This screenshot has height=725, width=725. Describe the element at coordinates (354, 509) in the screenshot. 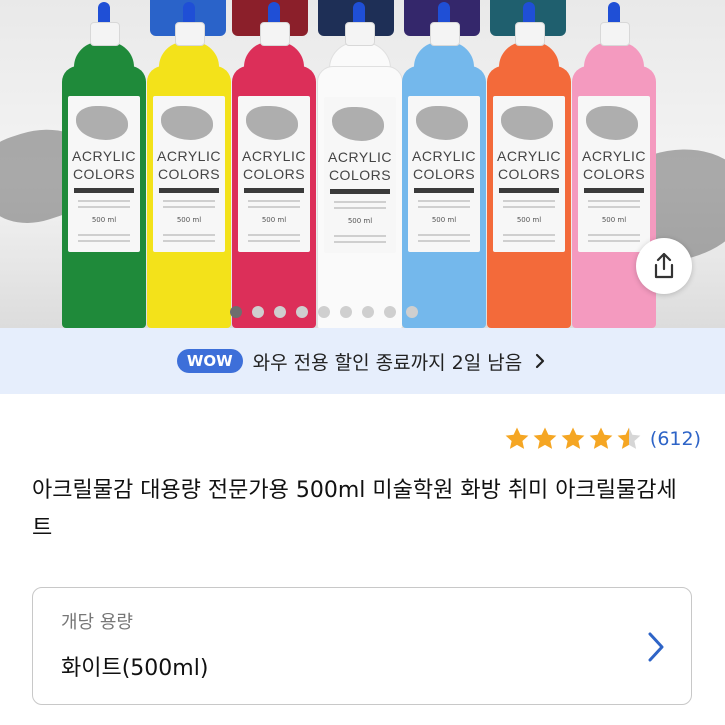

I see `product-title: 아크릴물감 대용량 전문가용 500ml 미술학원 화방 취미 아크릴물감세트` at that location.